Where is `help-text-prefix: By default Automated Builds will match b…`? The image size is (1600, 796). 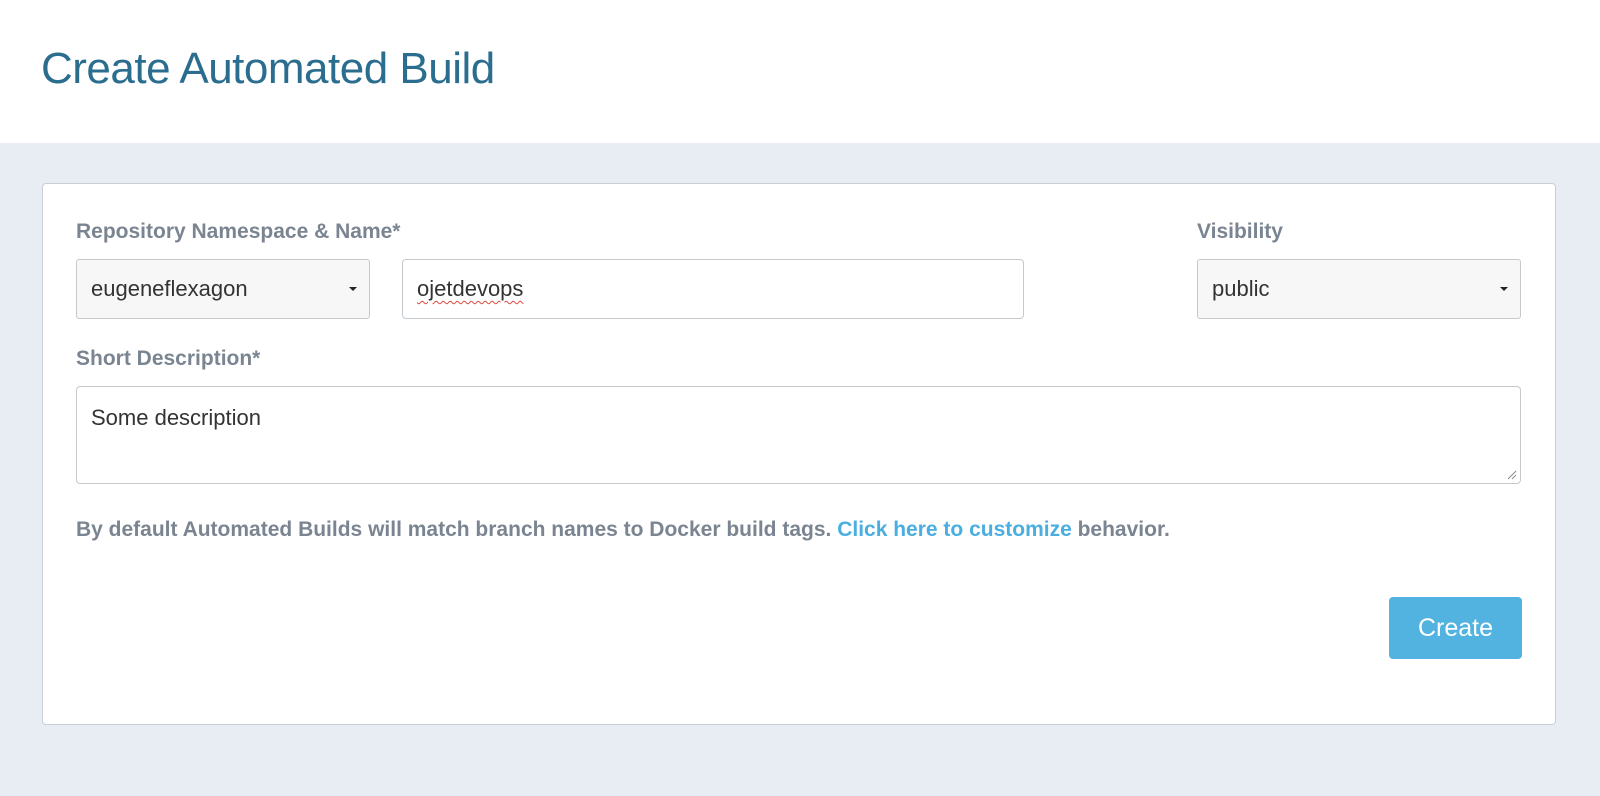
help-text-prefix: By default Automated Builds will match b… is located at coordinates (457, 529).